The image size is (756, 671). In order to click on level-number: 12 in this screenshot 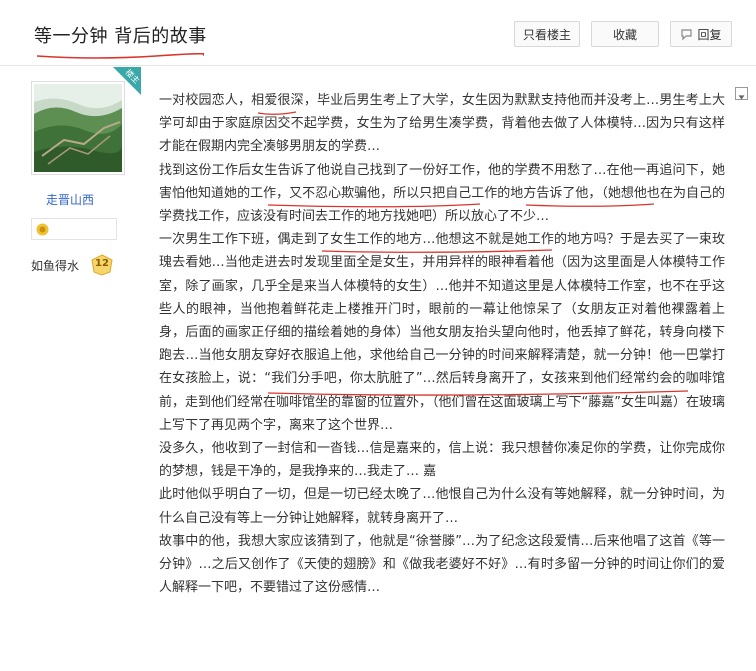, I will do `click(102, 263)`.